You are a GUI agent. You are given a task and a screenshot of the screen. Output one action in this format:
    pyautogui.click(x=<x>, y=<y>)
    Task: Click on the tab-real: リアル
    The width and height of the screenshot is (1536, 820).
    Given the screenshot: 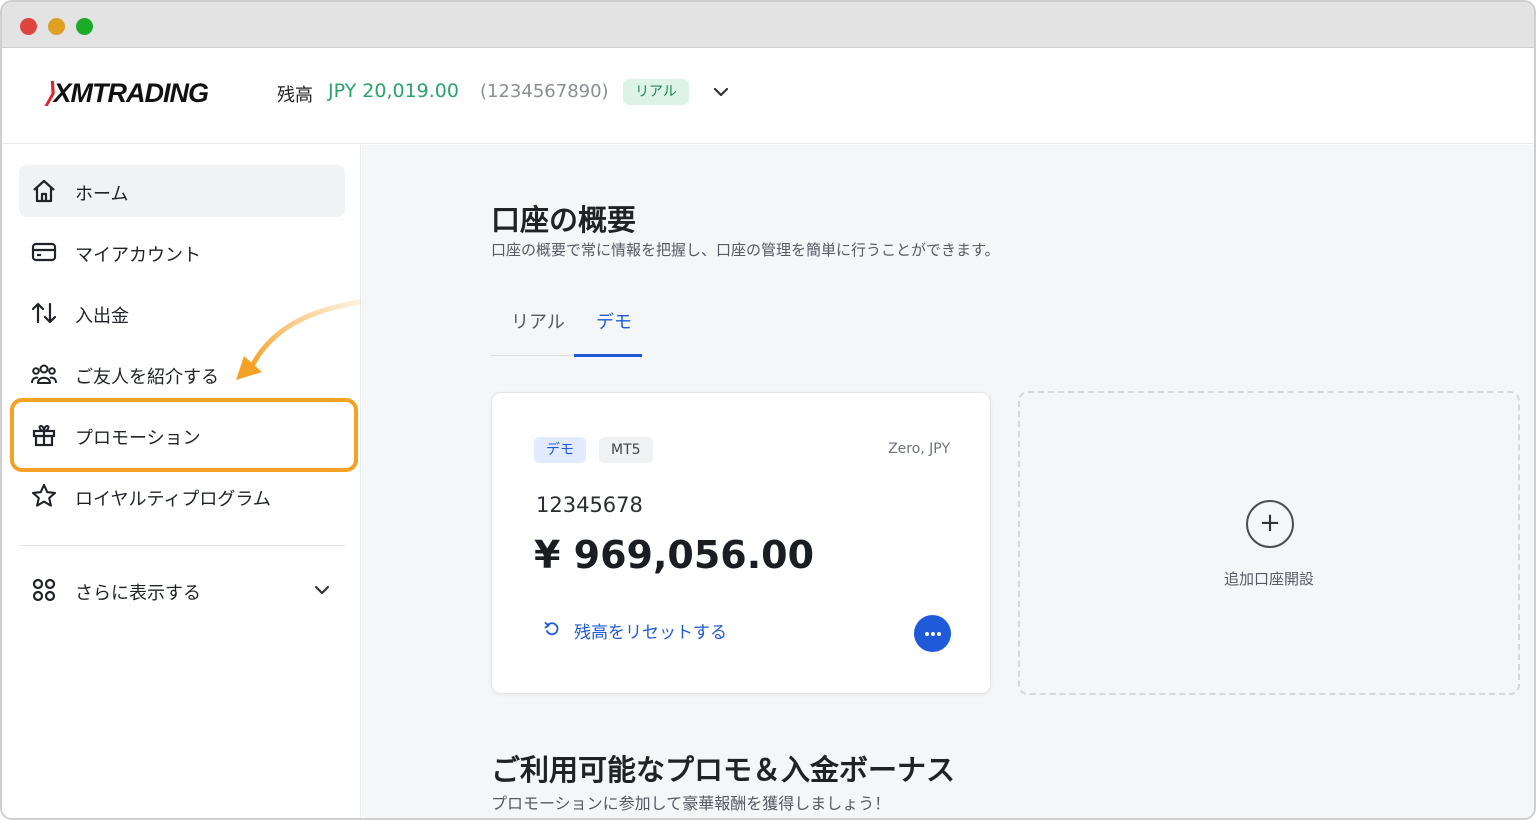 What is the action you would take?
    pyautogui.click(x=538, y=321)
    